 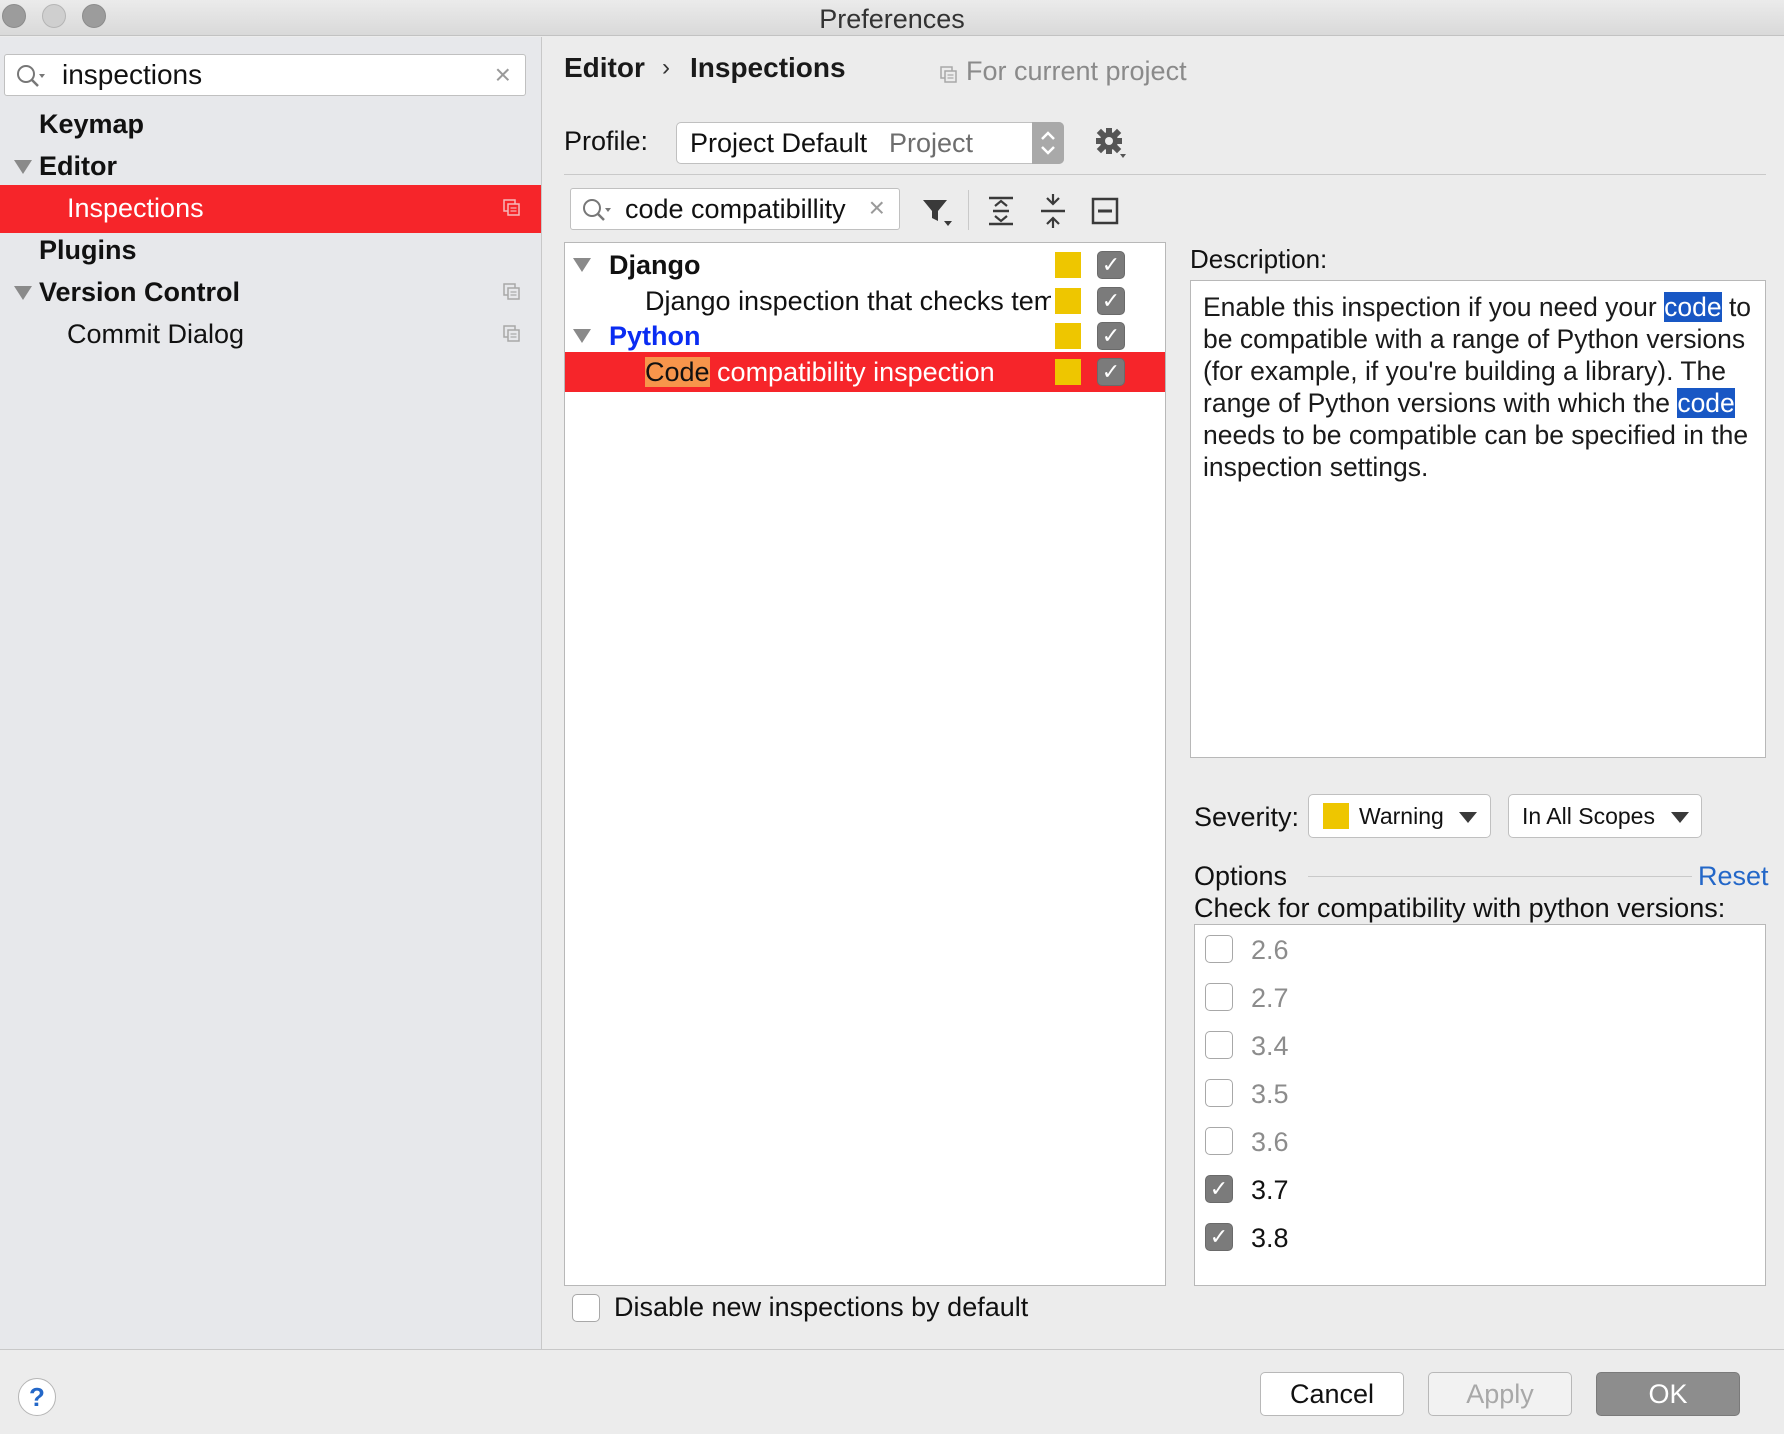 What do you see at coordinates (1076, 71) in the screenshot?
I see `scope-note: For current project` at bounding box center [1076, 71].